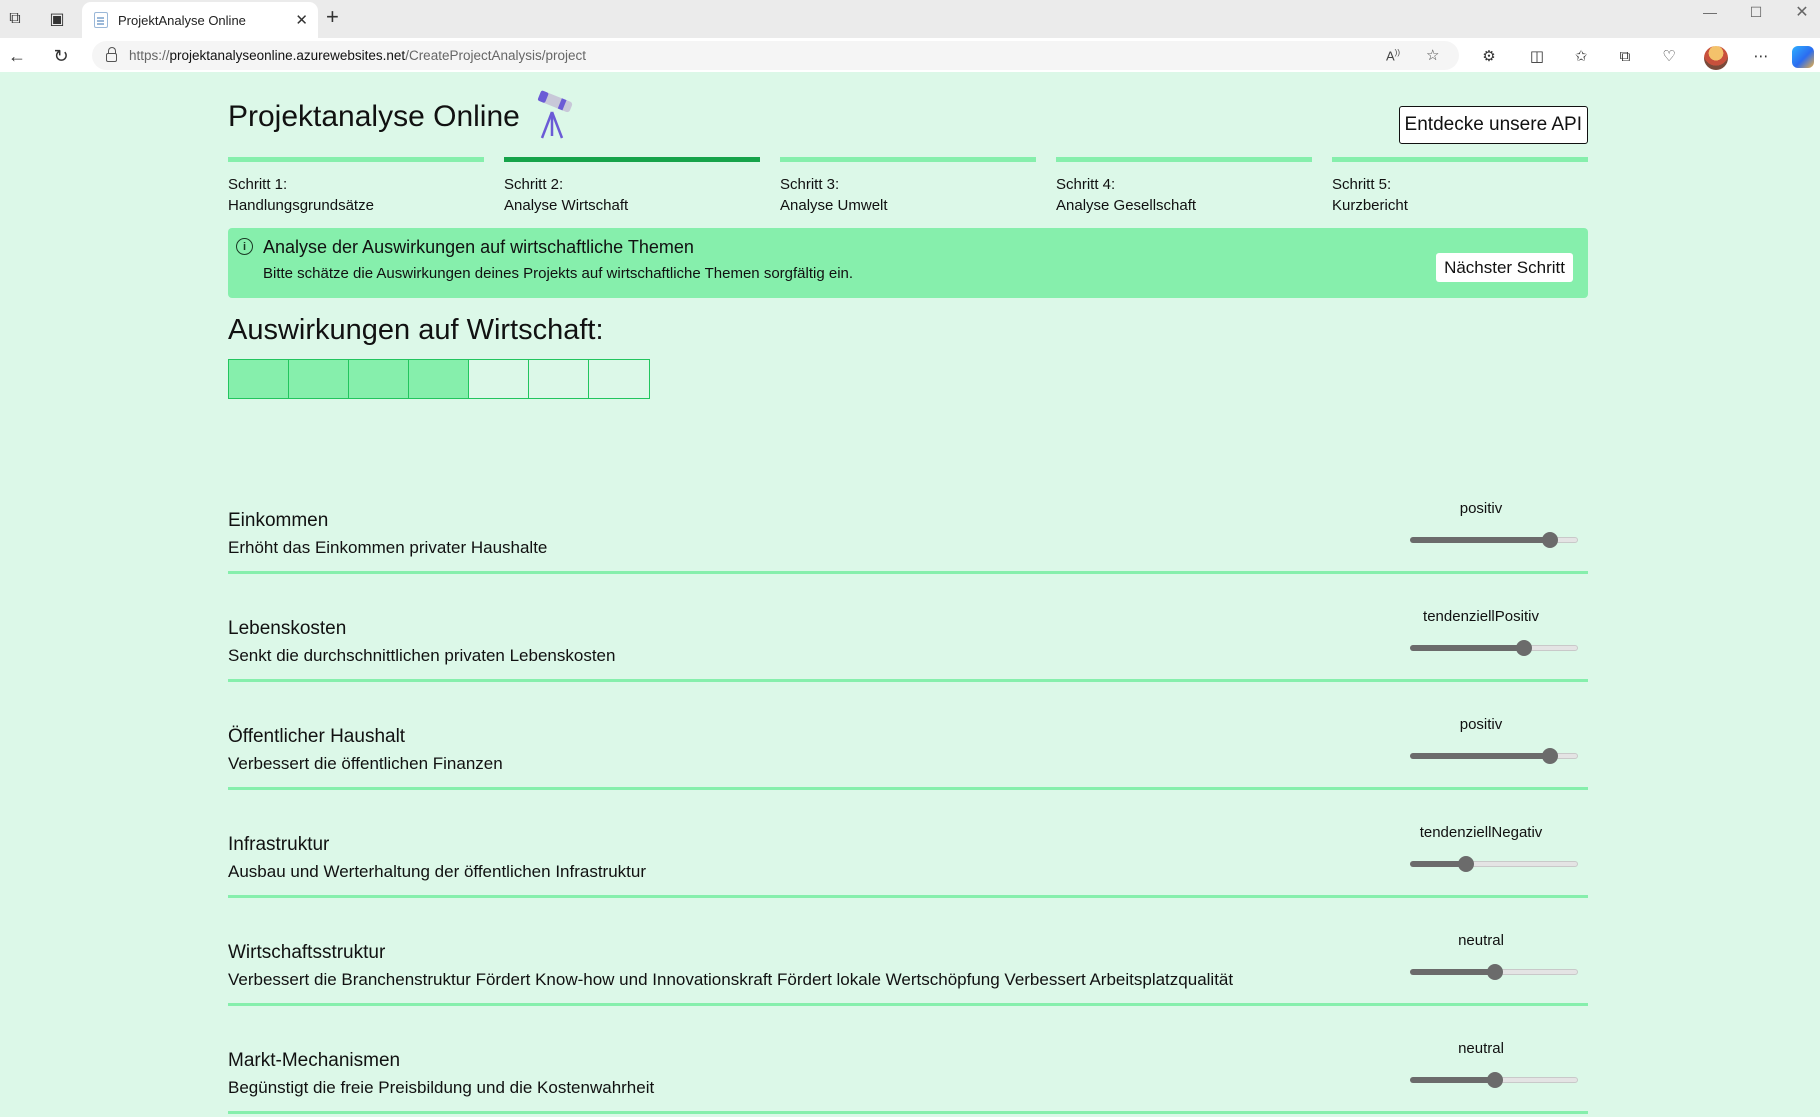 The image size is (1820, 1117). What do you see at coordinates (908, 1112) in the screenshot?
I see `row-divider` at bounding box center [908, 1112].